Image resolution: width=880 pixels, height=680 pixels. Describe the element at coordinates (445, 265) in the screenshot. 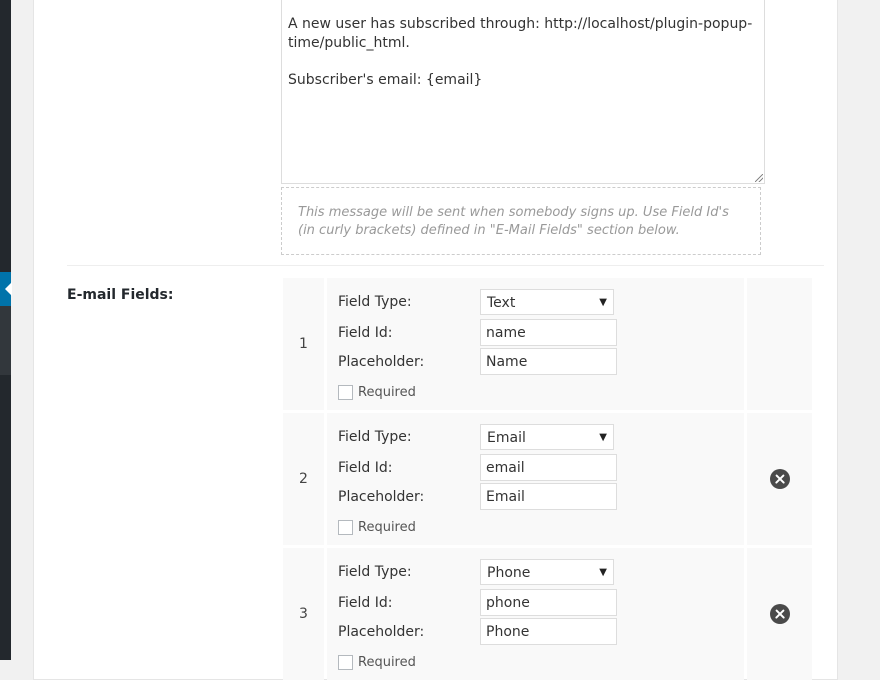

I see `section-divider` at that location.